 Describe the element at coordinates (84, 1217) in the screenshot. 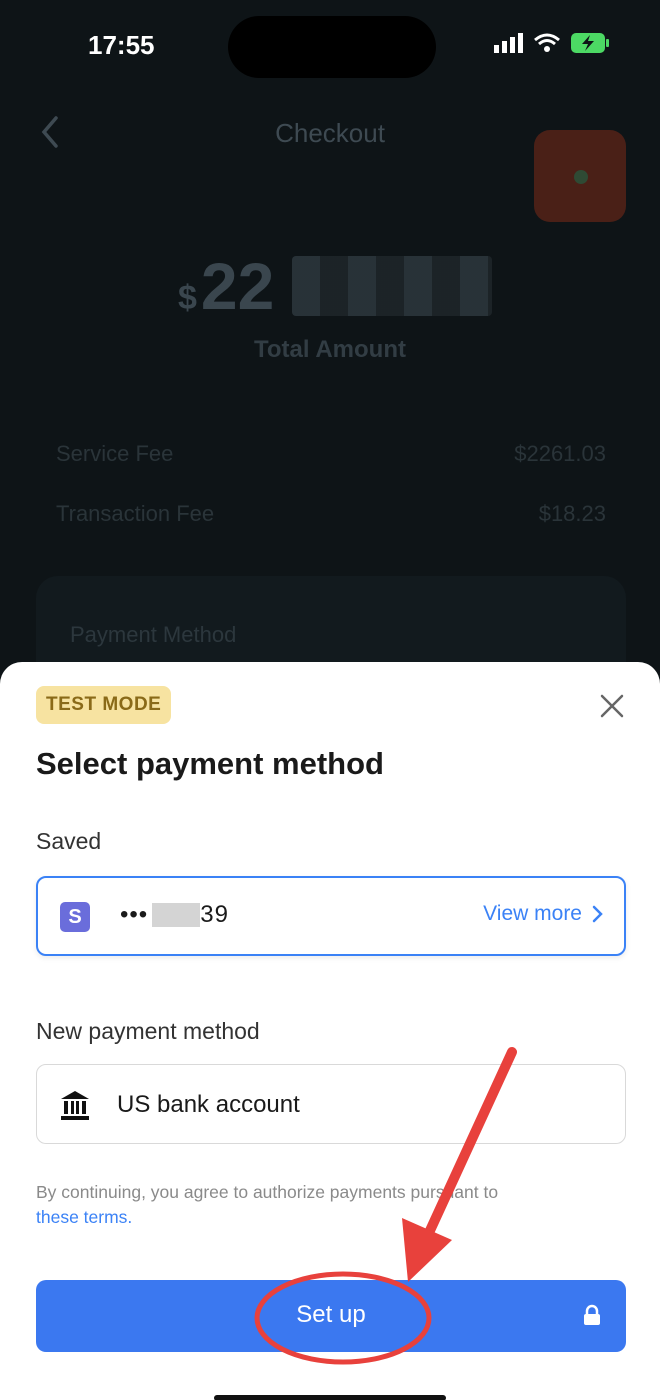

I see `terms-link: these terms.` at that location.